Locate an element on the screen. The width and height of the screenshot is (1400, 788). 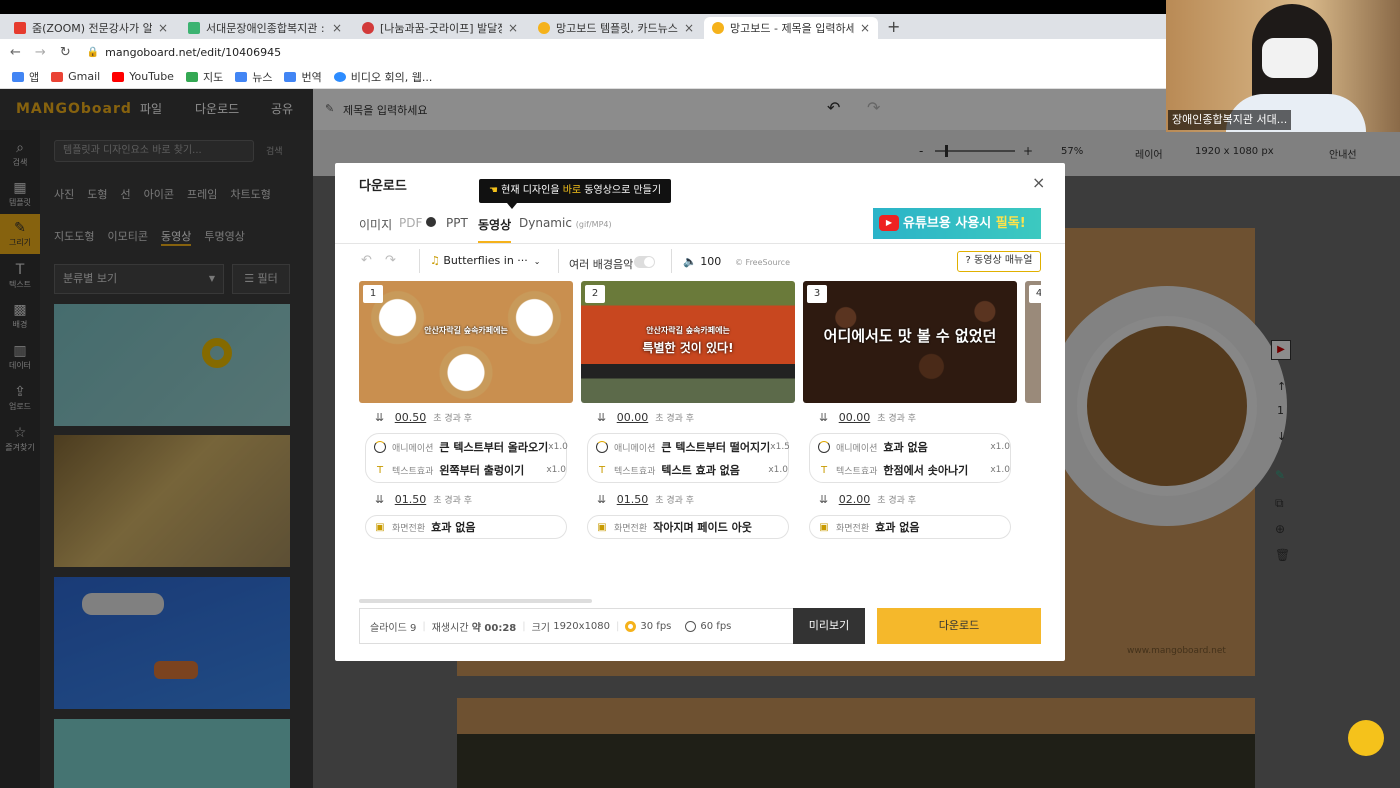
duration-value: 02.00 is located at coordinates (855, 499).